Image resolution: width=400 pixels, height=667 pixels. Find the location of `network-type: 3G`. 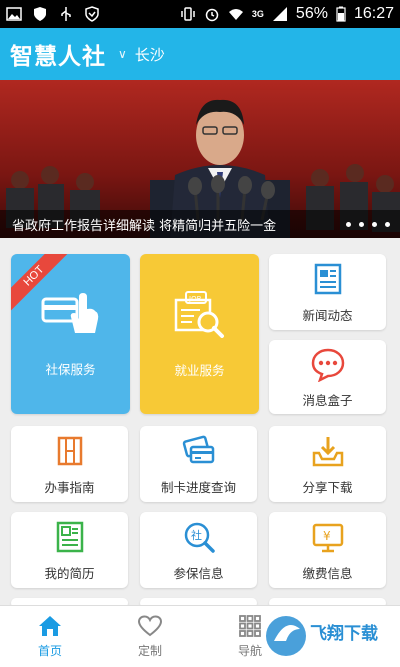

network-type: 3G is located at coordinates (257, 14).